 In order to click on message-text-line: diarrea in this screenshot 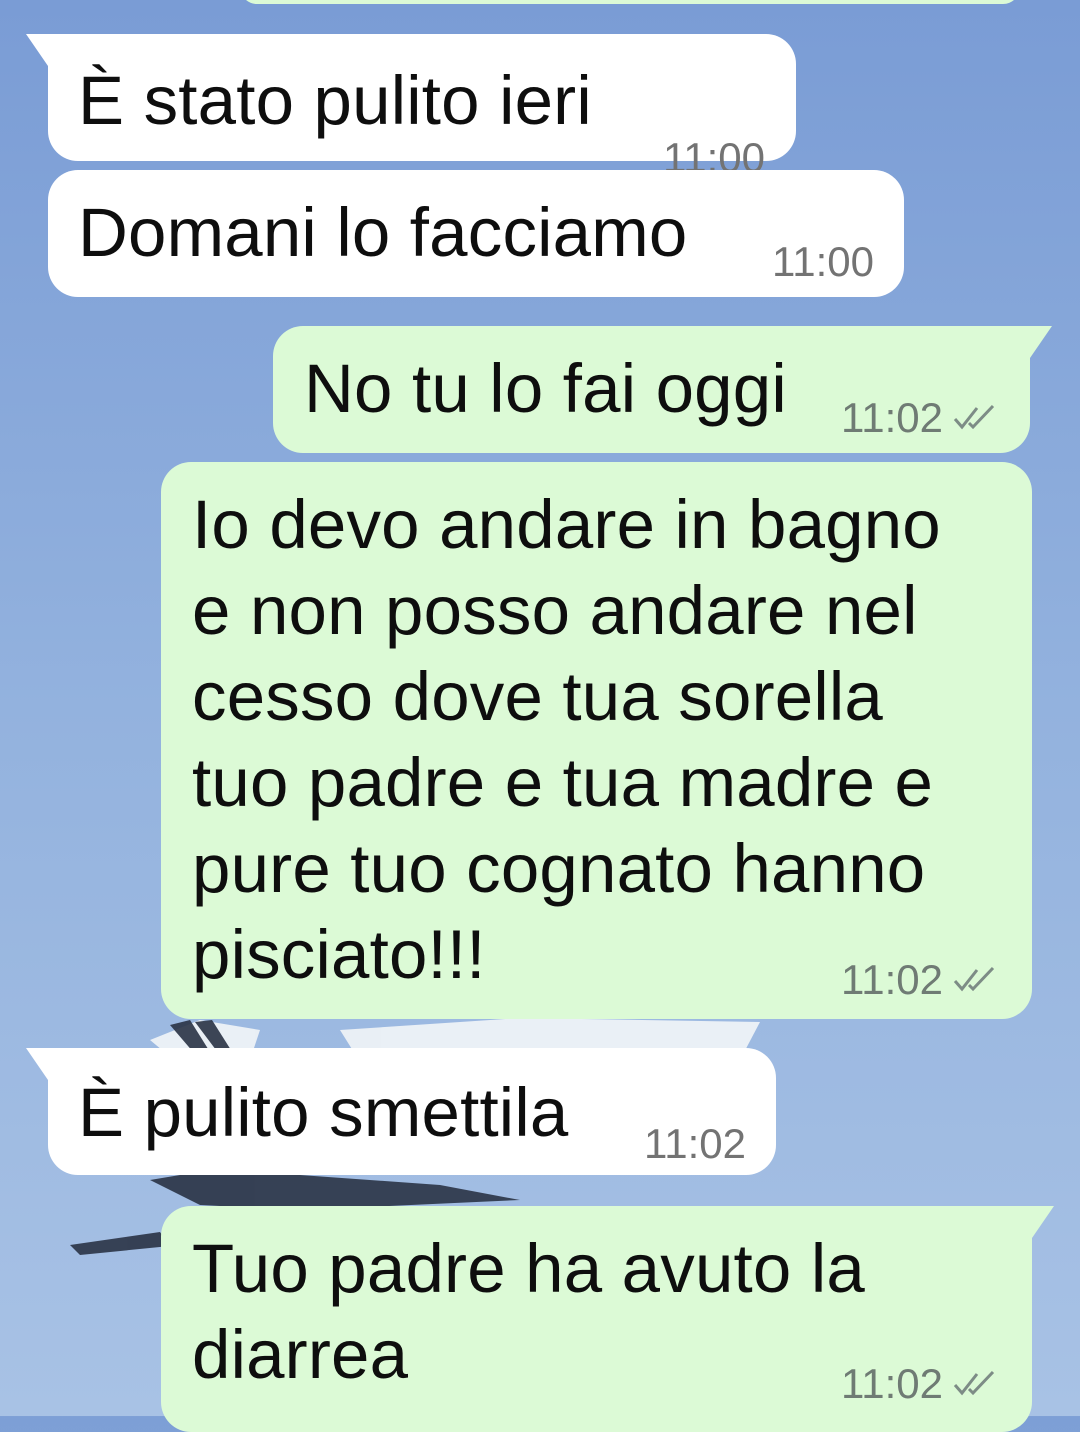, I will do `click(300, 1354)`.